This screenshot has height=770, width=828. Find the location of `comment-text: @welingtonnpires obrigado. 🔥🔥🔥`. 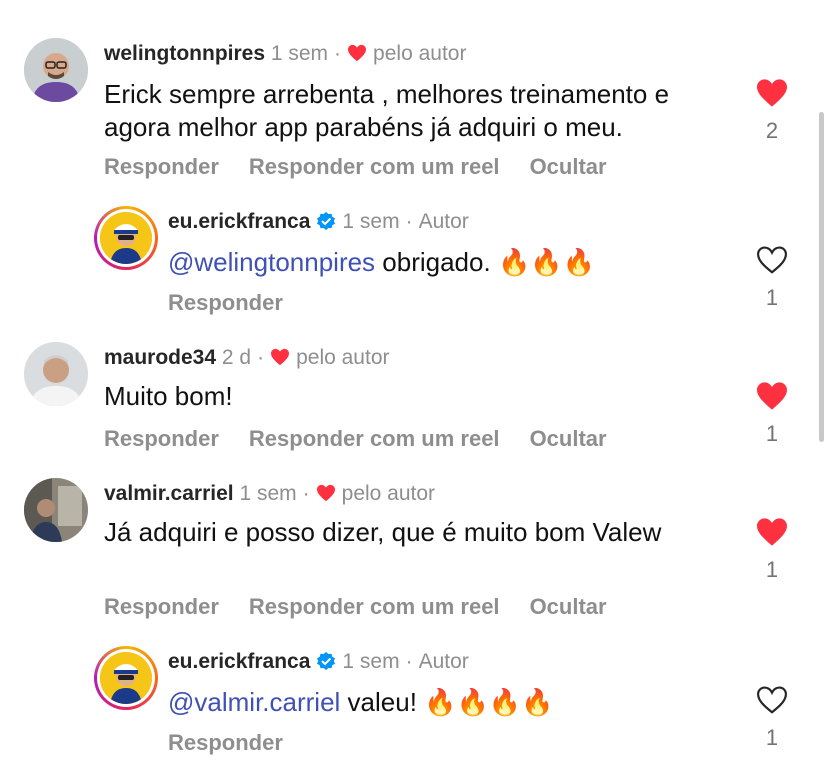

comment-text: @welingtonnpires obrigado. 🔥🔥🔥 is located at coordinates (448, 263).